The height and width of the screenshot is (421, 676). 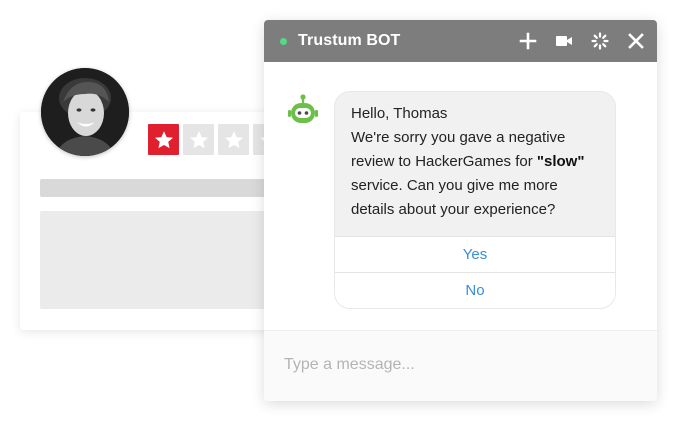 I want to click on no-button: No, so click(x=475, y=290).